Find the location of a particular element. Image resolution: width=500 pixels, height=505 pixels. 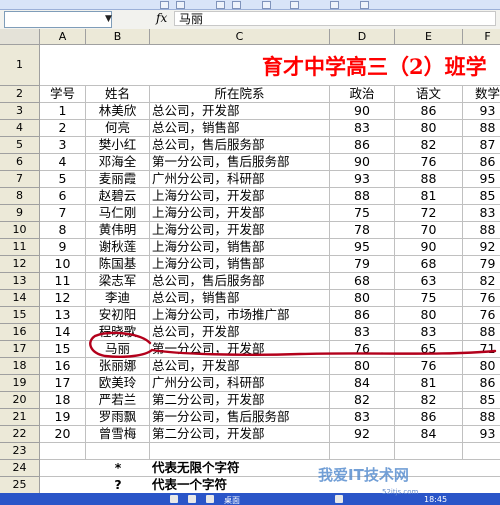

table-cell: 第二分公司，开发部 is located at coordinates (240, 434).